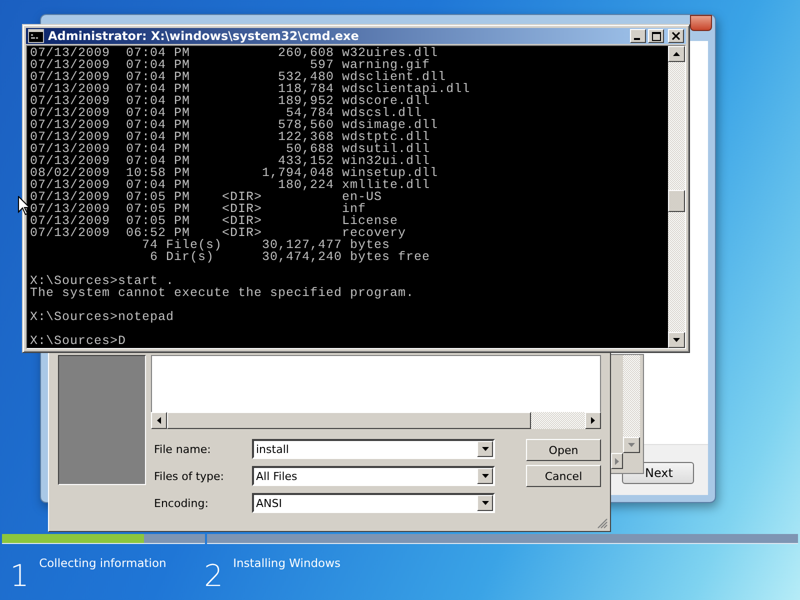 The width and height of the screenshot is (800, 600). What do you see at coordinates (563, 476) in the screenshot?
I see `cancel-button: Cancel` at bounding box center [563, 476].